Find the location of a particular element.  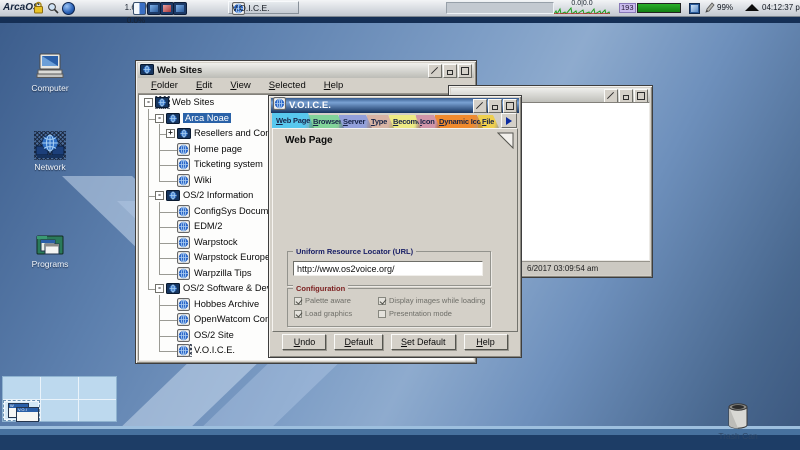

window-controls is located at coordinates (450, 70).